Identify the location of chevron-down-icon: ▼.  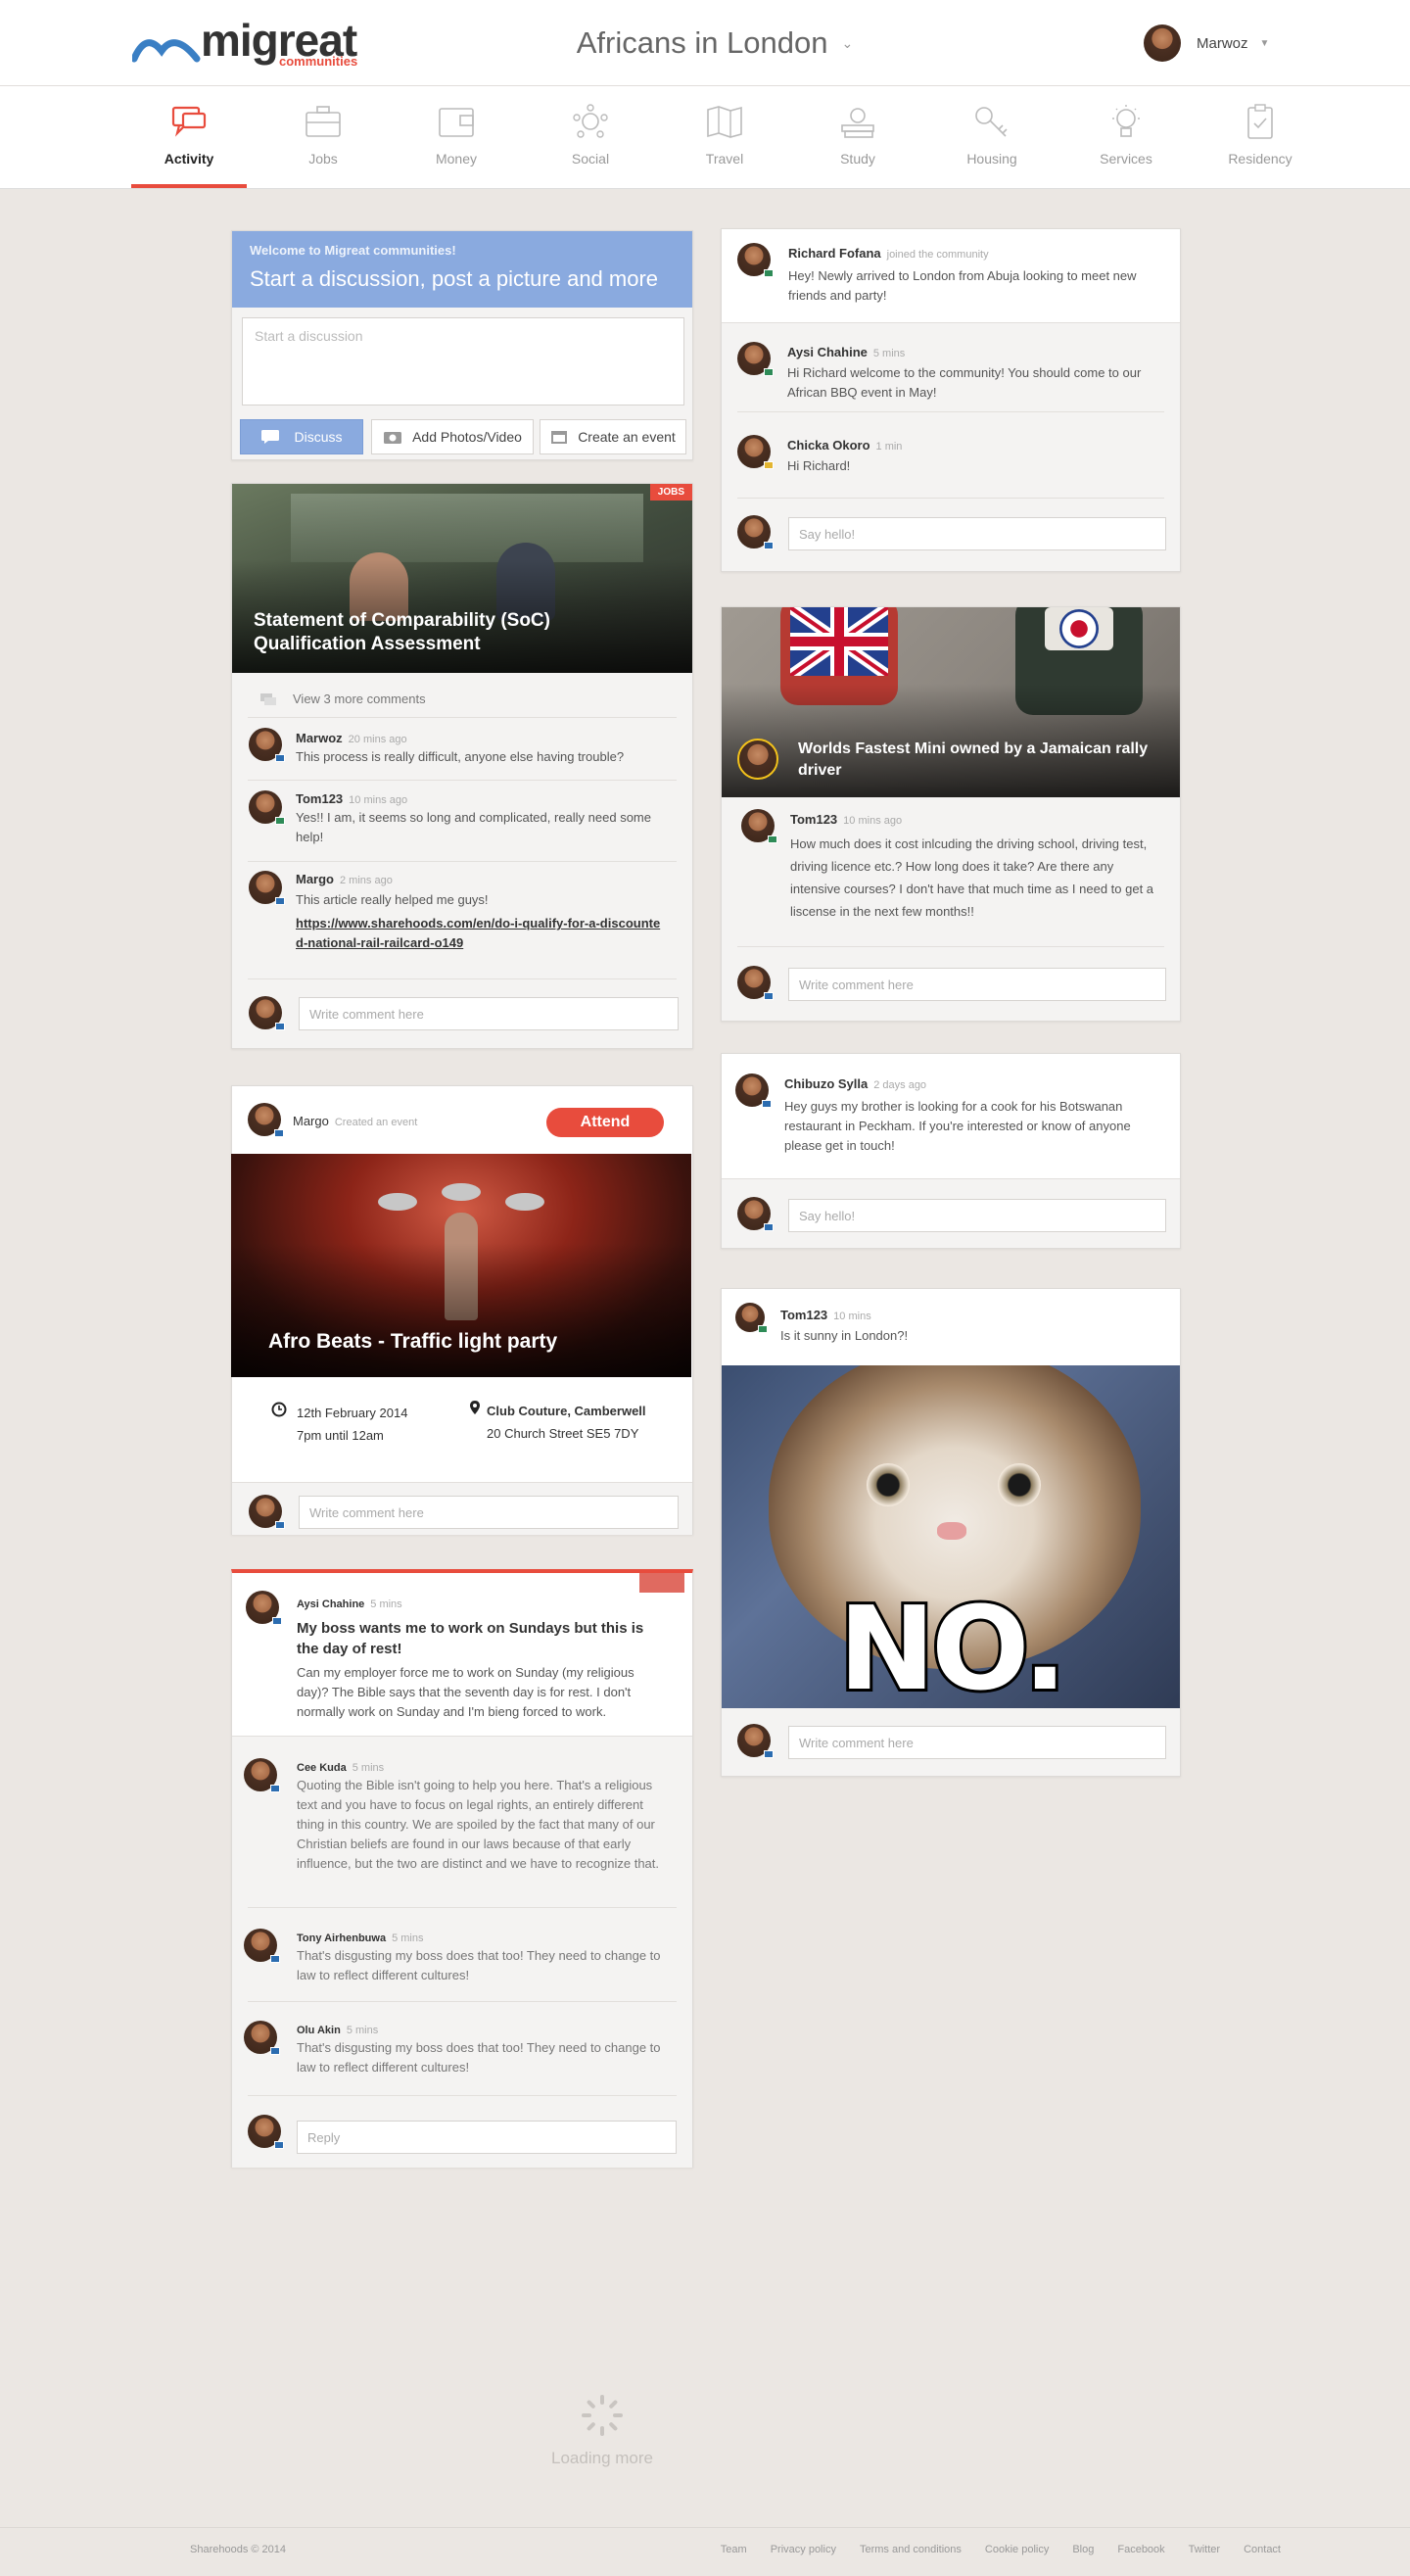
(1264, 43).